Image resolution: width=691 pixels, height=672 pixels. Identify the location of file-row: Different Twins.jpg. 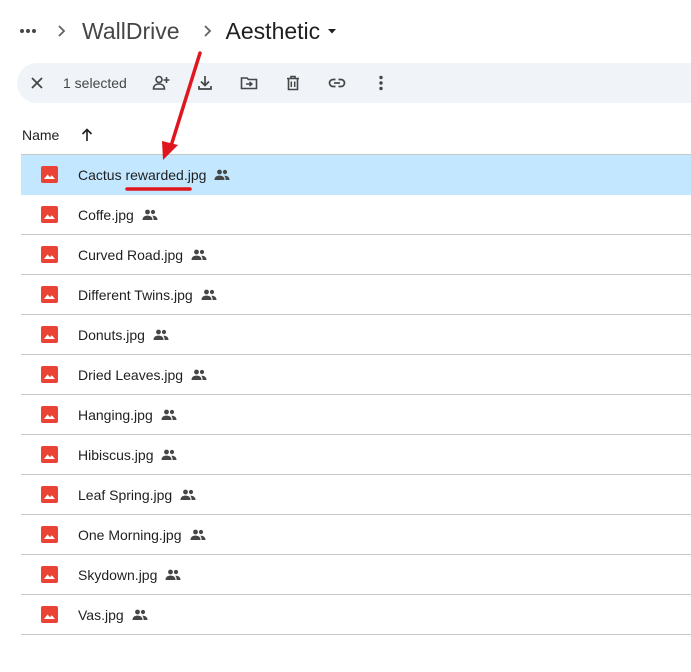
(356, 295).